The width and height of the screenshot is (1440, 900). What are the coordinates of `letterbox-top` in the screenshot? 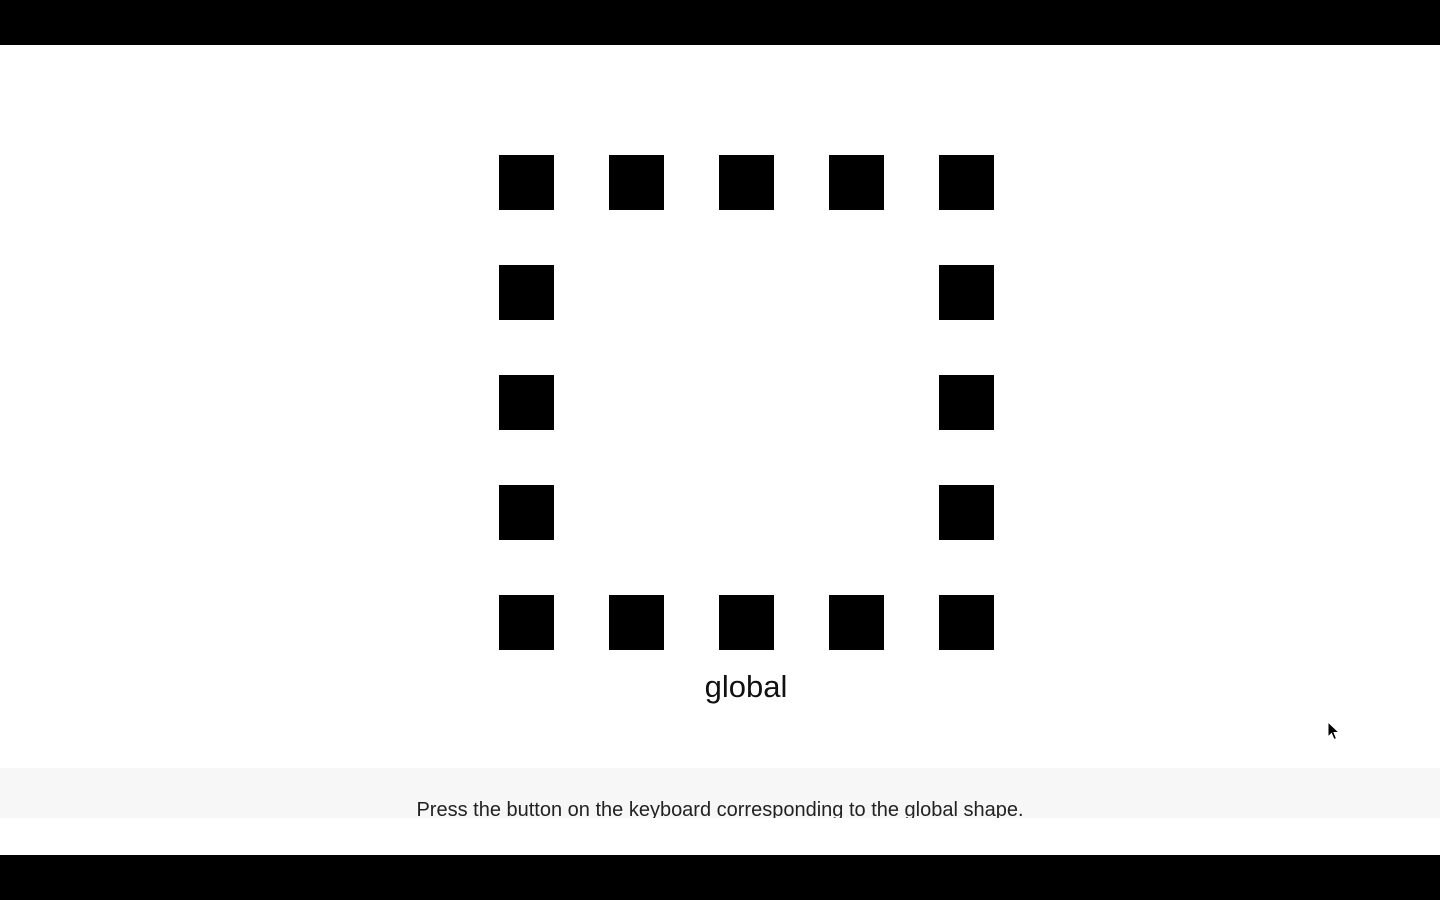 It's located at (720, 22).